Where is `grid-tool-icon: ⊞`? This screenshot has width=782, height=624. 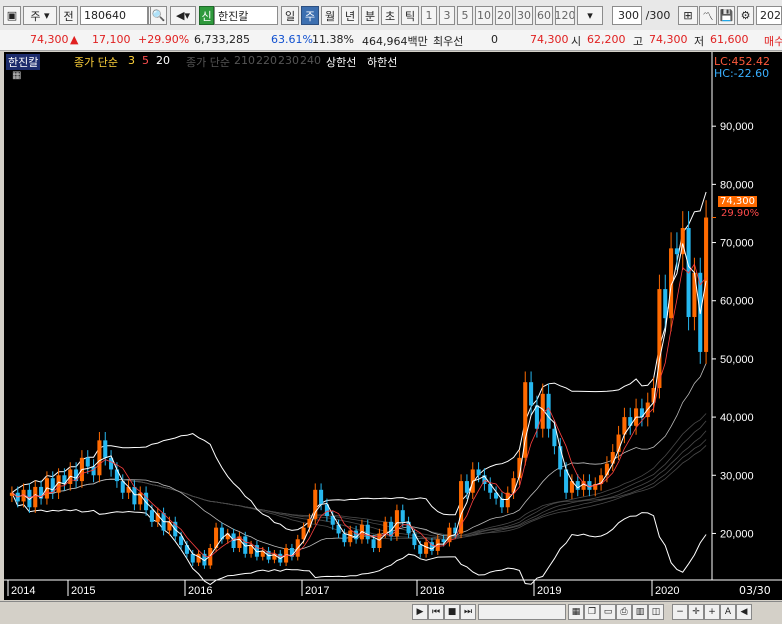
grid-tool-icon: ⊞ is located at coordinates (688, 15).